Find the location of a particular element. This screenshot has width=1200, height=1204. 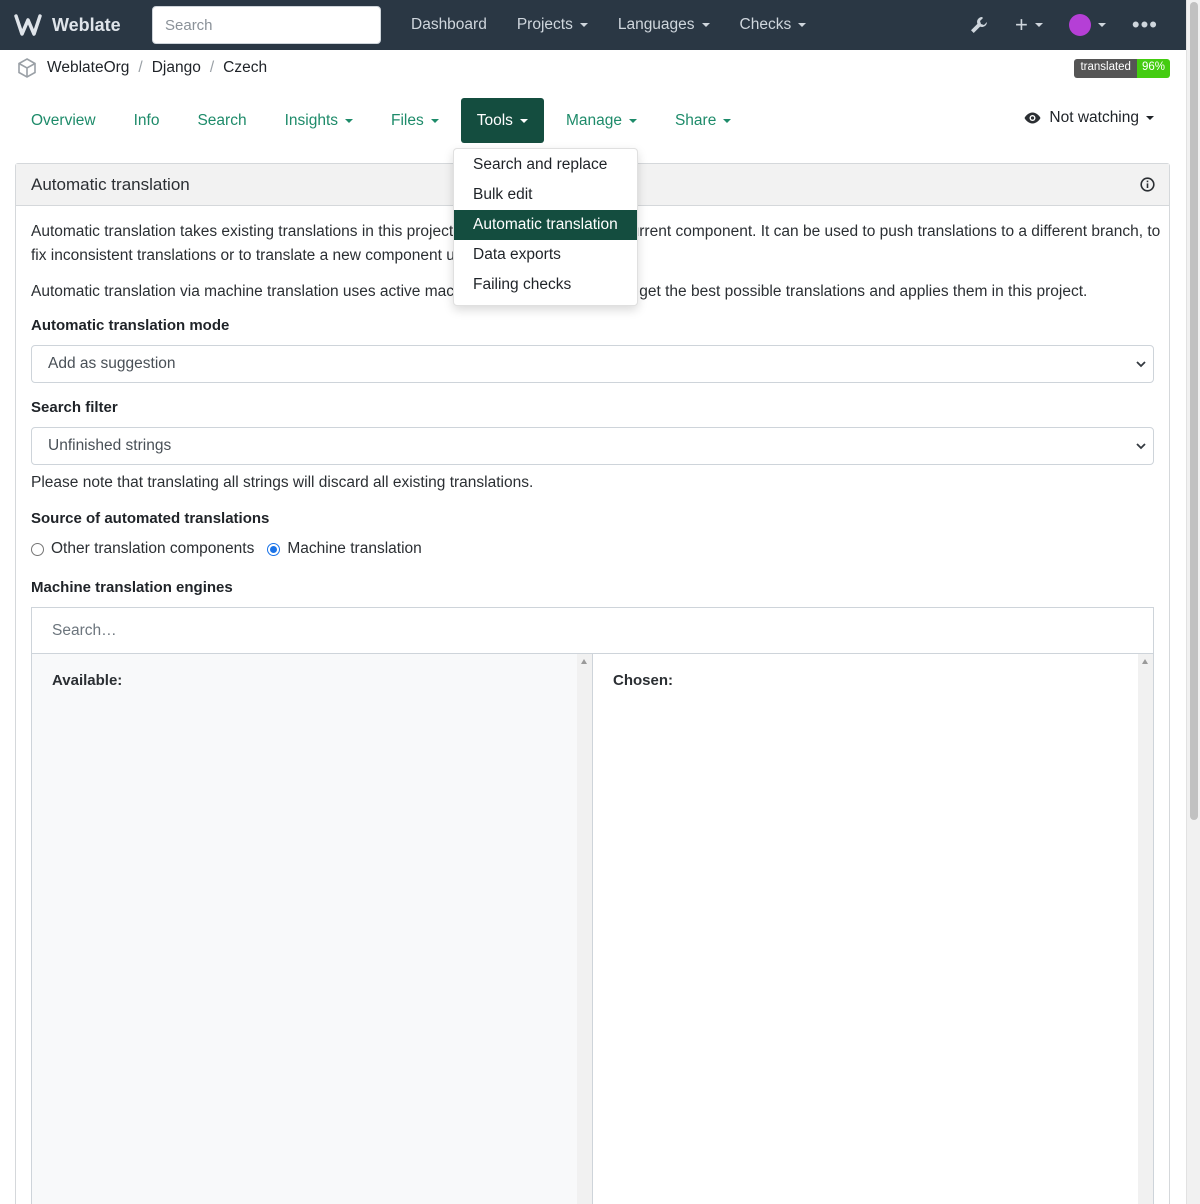

mode-select-value: Add as suggestion is located at coordinates (112, 363).